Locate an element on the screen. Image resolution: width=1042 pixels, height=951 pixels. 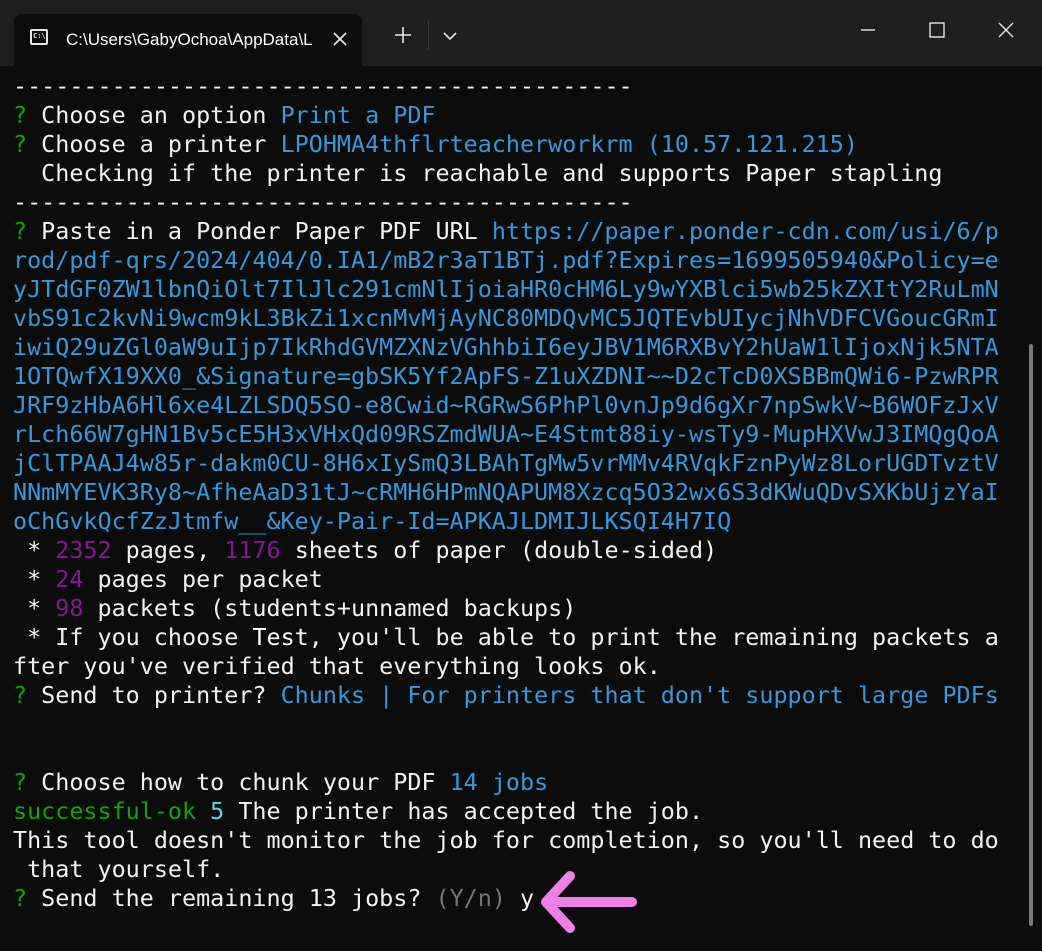
pages-count: 2352 is located at coordinates (83, 550).